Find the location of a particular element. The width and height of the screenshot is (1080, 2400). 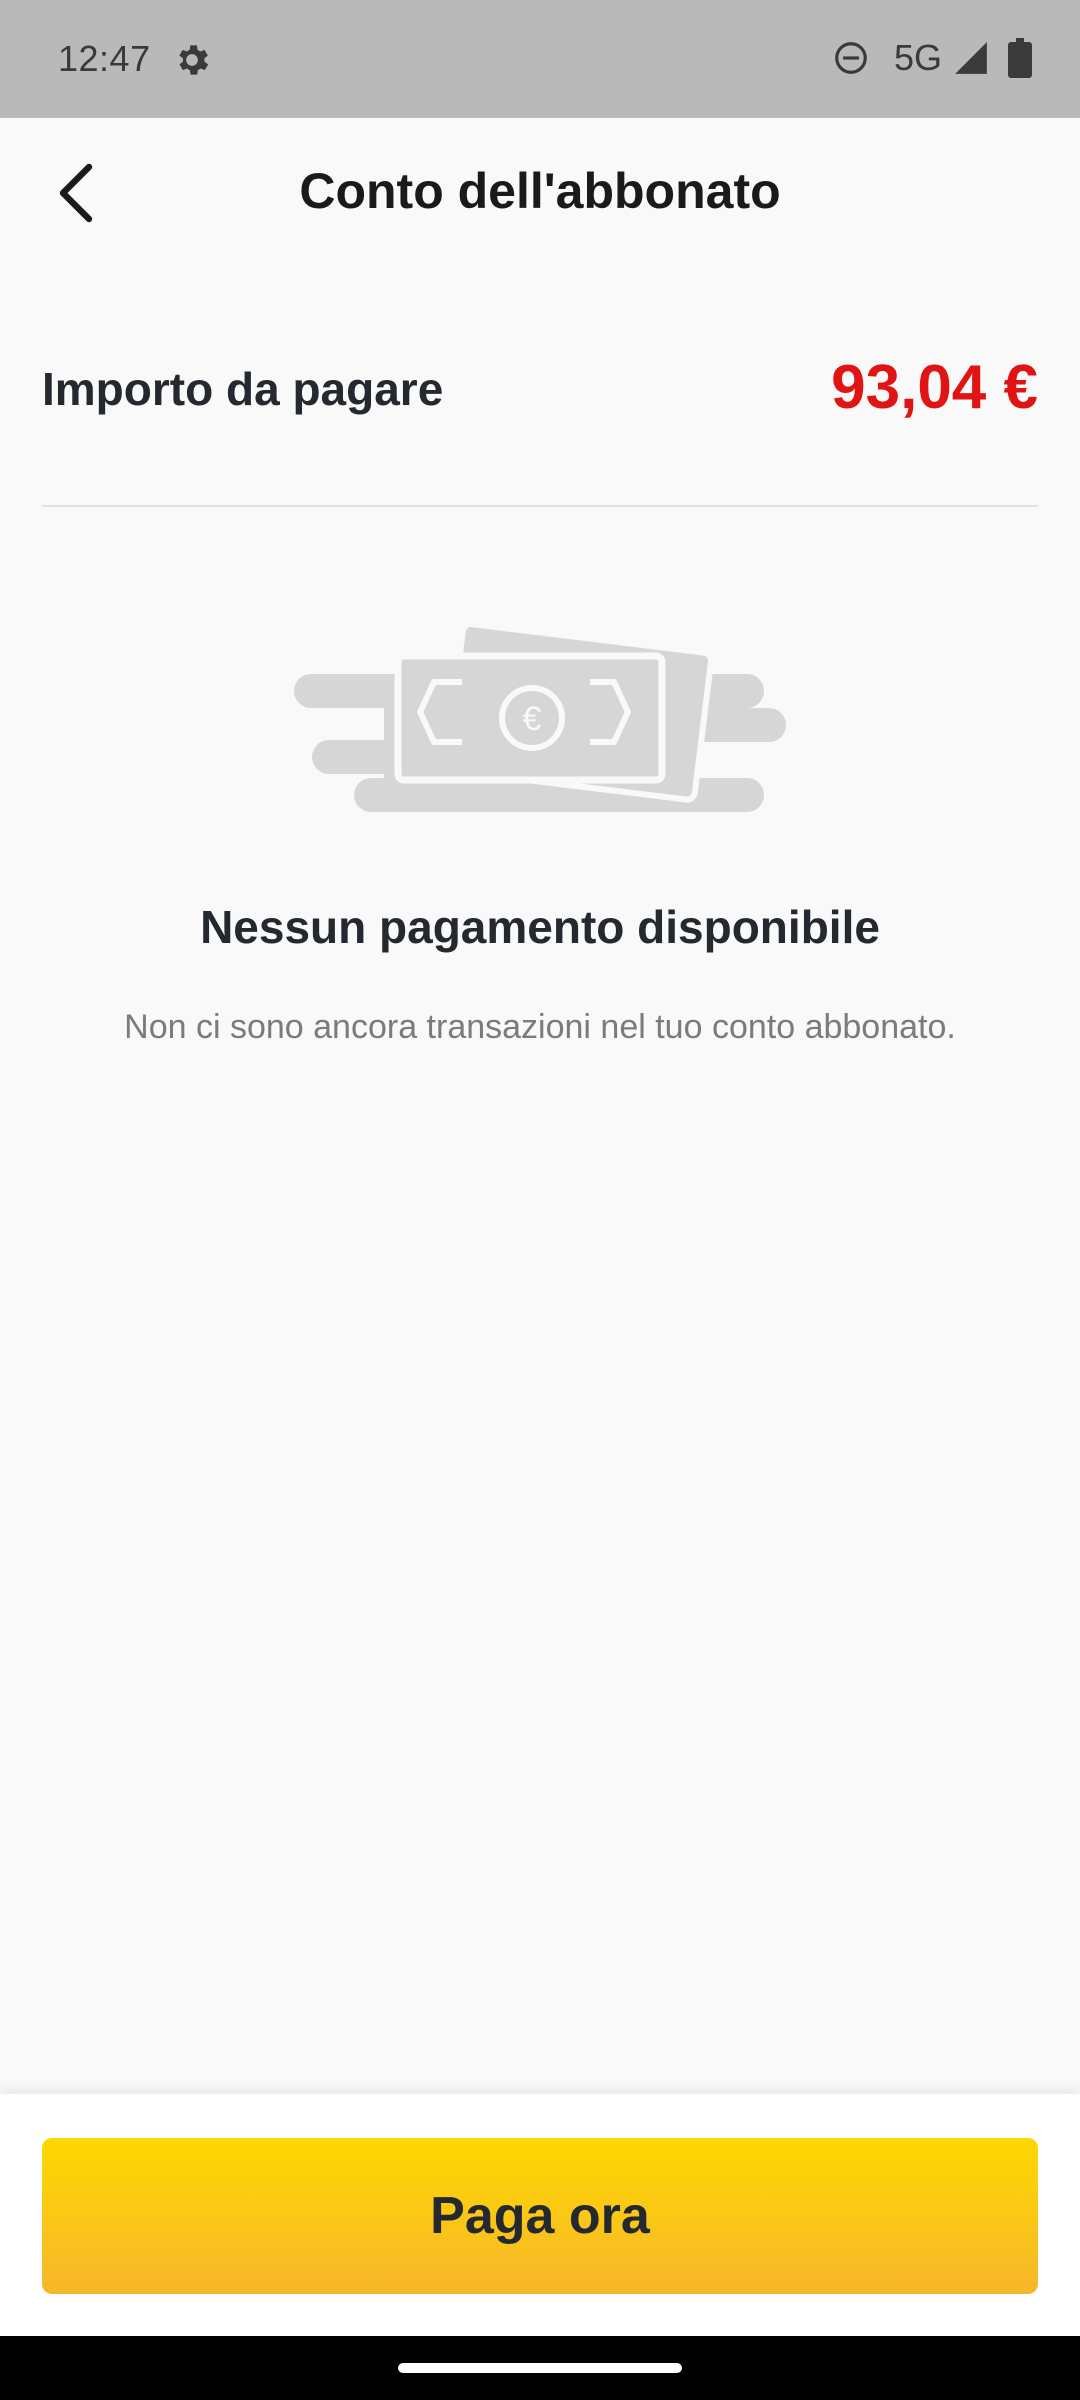

amount-due-label: Importo da pagare is located at coordinates (243, 389).